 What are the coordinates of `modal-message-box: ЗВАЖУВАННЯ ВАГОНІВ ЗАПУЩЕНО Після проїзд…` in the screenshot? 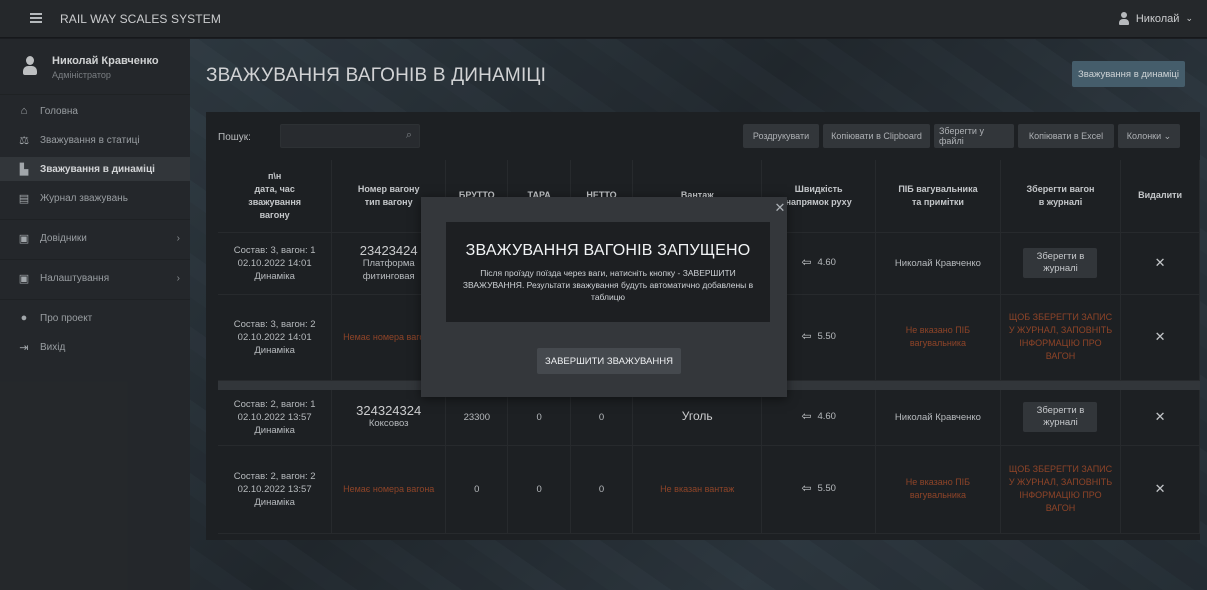 It's located at (608, 272).